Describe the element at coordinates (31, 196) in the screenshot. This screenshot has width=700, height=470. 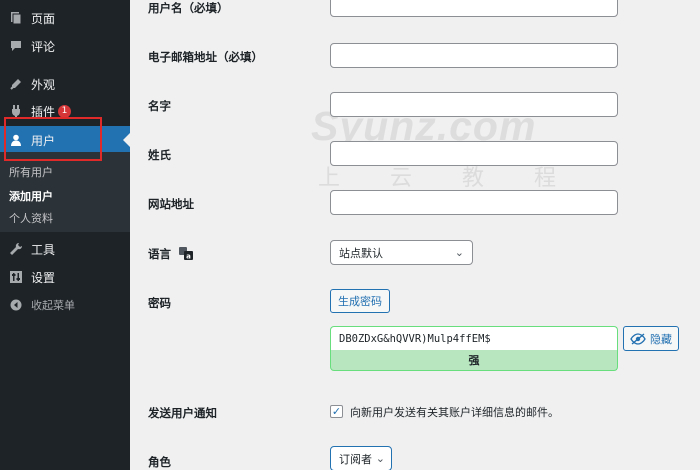
I see `submenu-item-add-user: 添加用户` at that location.